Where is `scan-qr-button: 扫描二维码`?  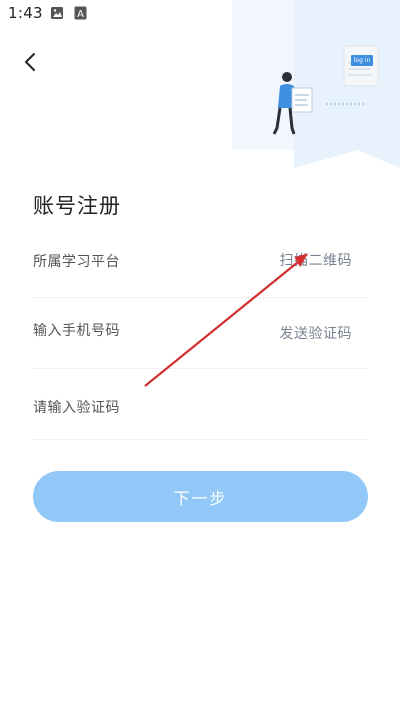
scan-qr-button: 扫描二维码 is located at coordinates (316, 260).